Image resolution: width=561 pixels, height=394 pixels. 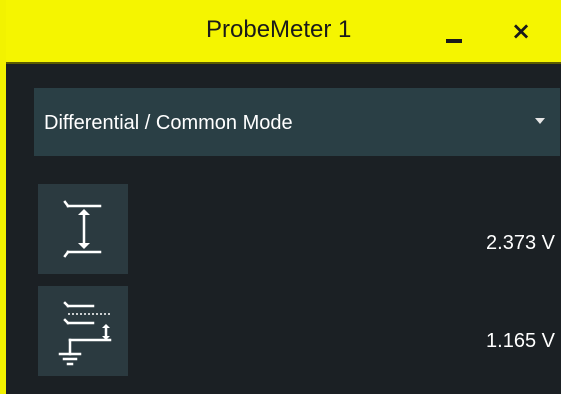 I want to click on common-mode-voltage-tile, so click(x=83, y=331).